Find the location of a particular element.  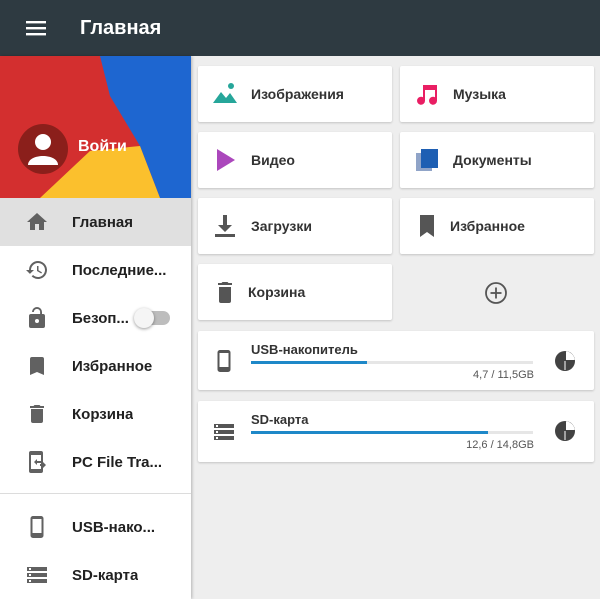

drawer-divider is located at coordinates (95, 493).